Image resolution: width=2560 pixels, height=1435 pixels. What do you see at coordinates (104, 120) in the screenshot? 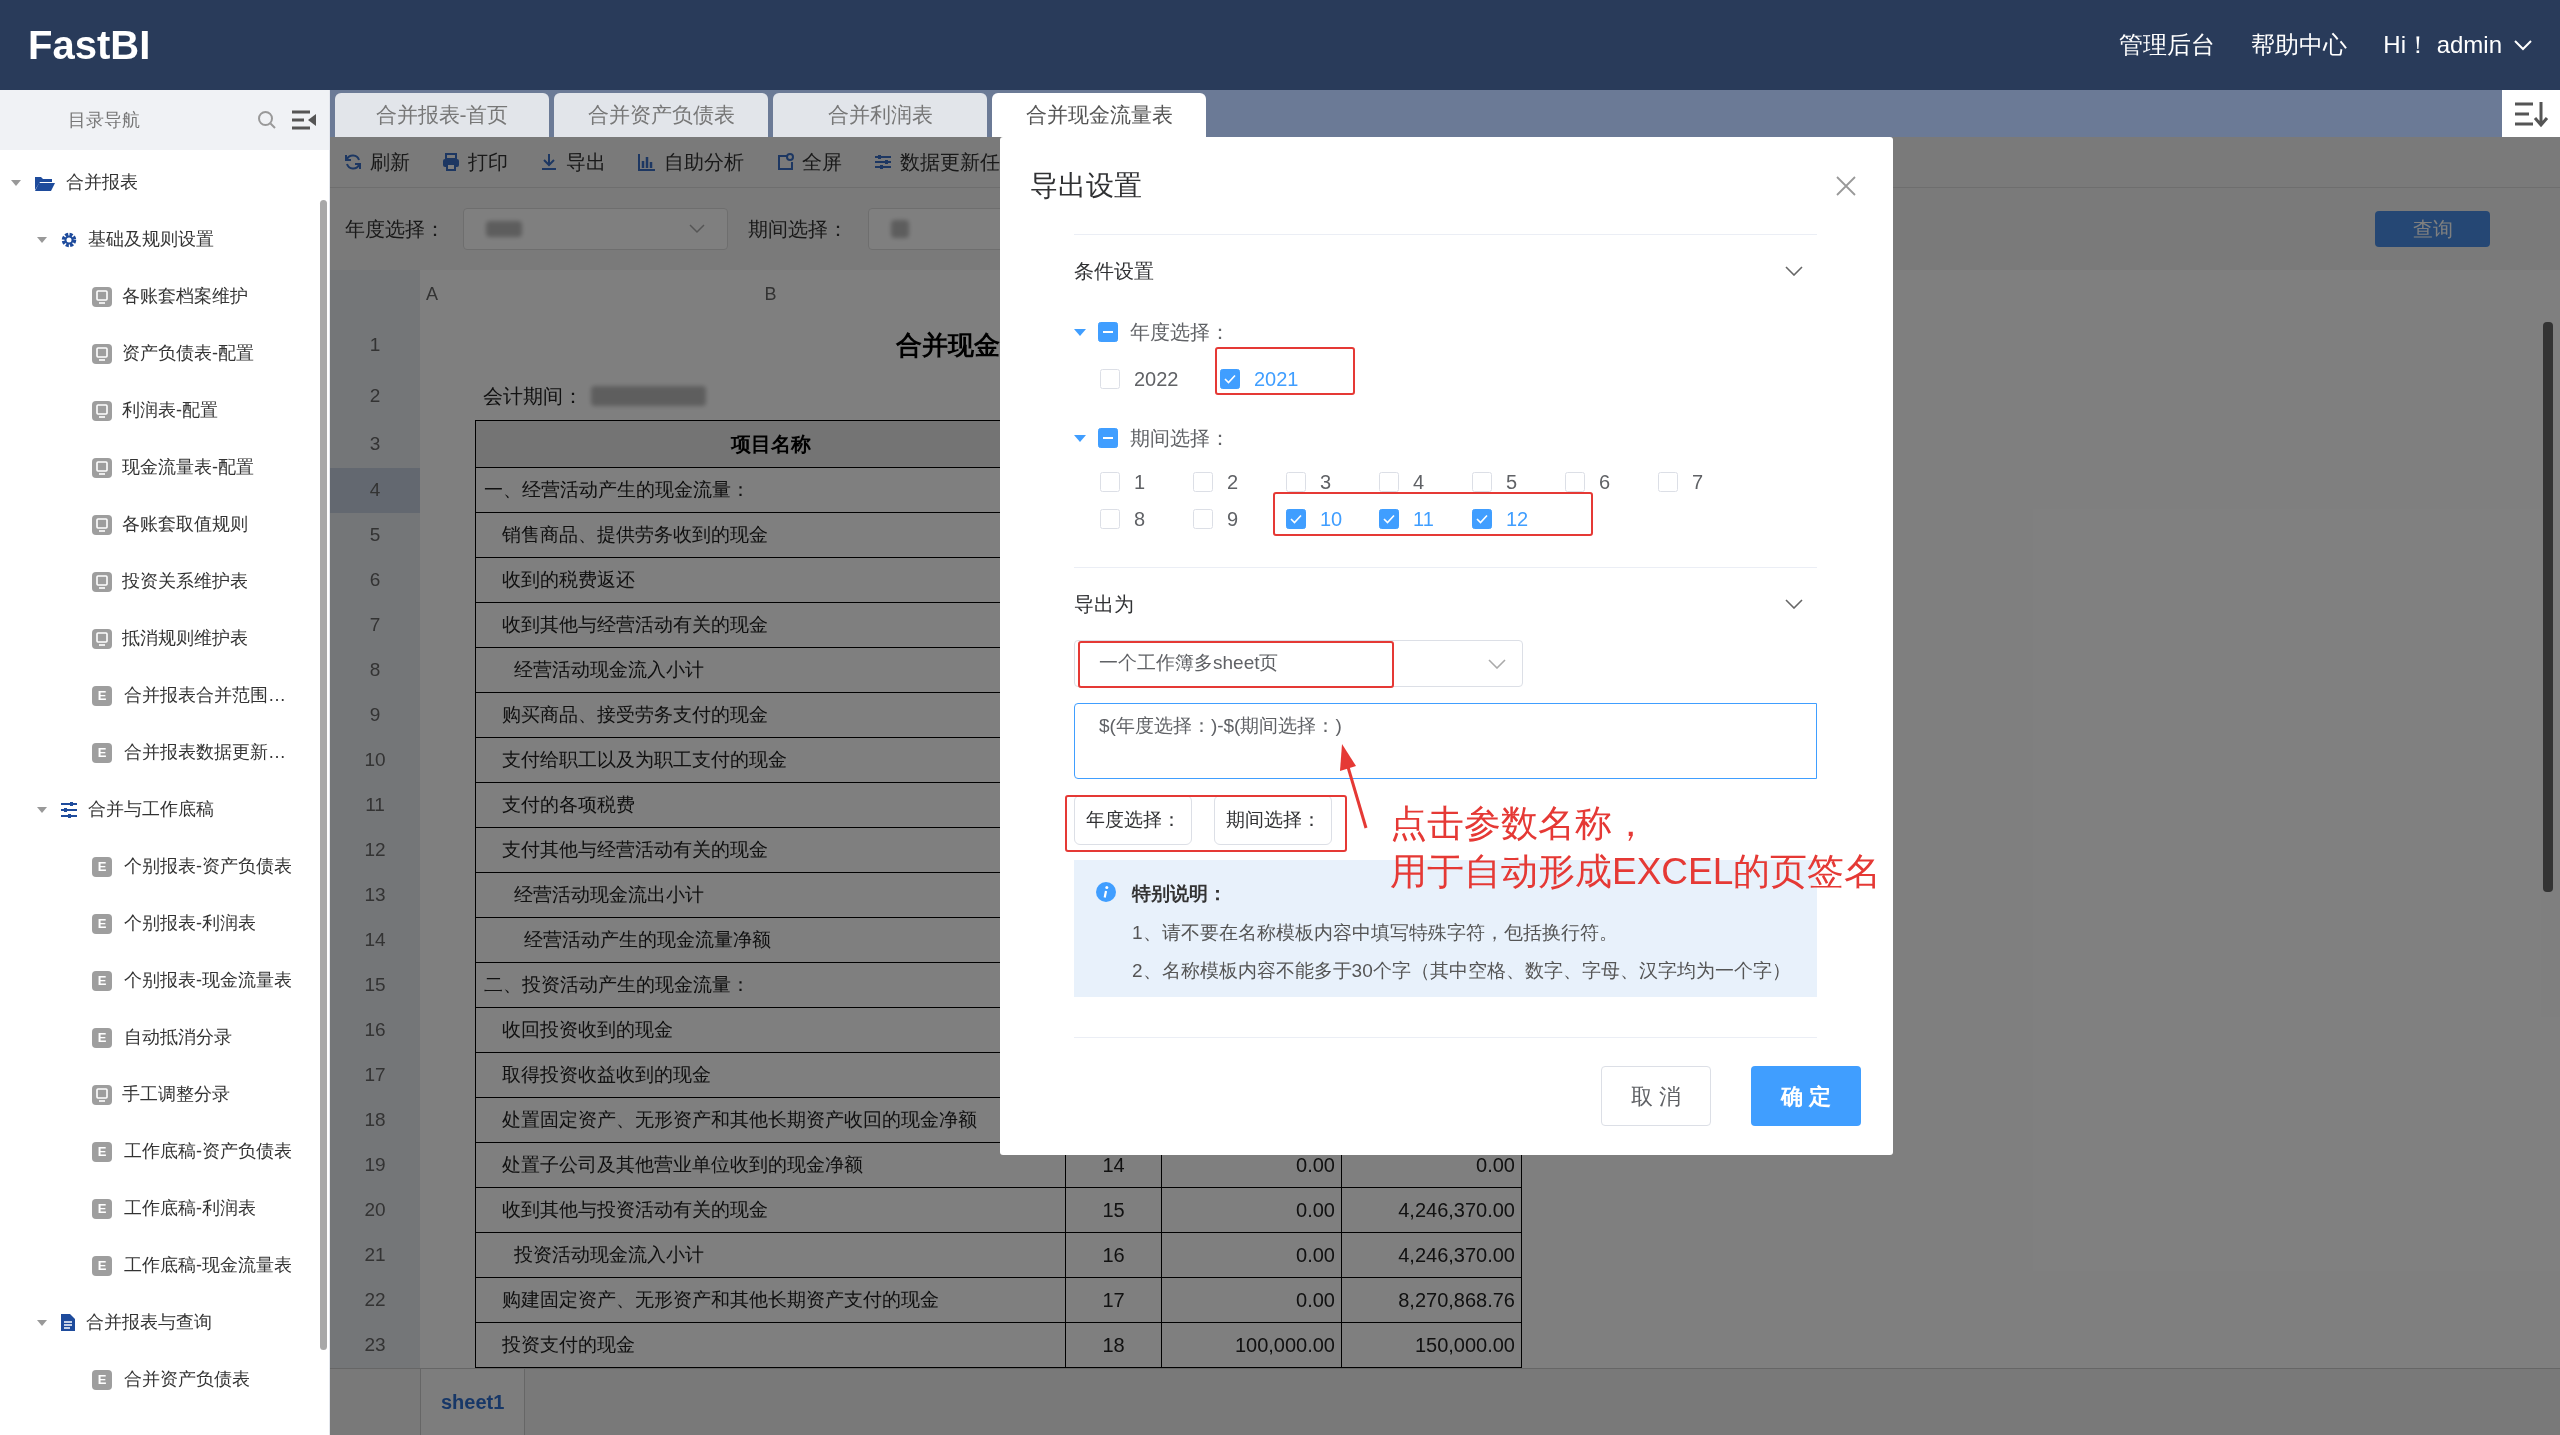
I see `sidebar-title: 目录导航` at bounding box center [104, 120].